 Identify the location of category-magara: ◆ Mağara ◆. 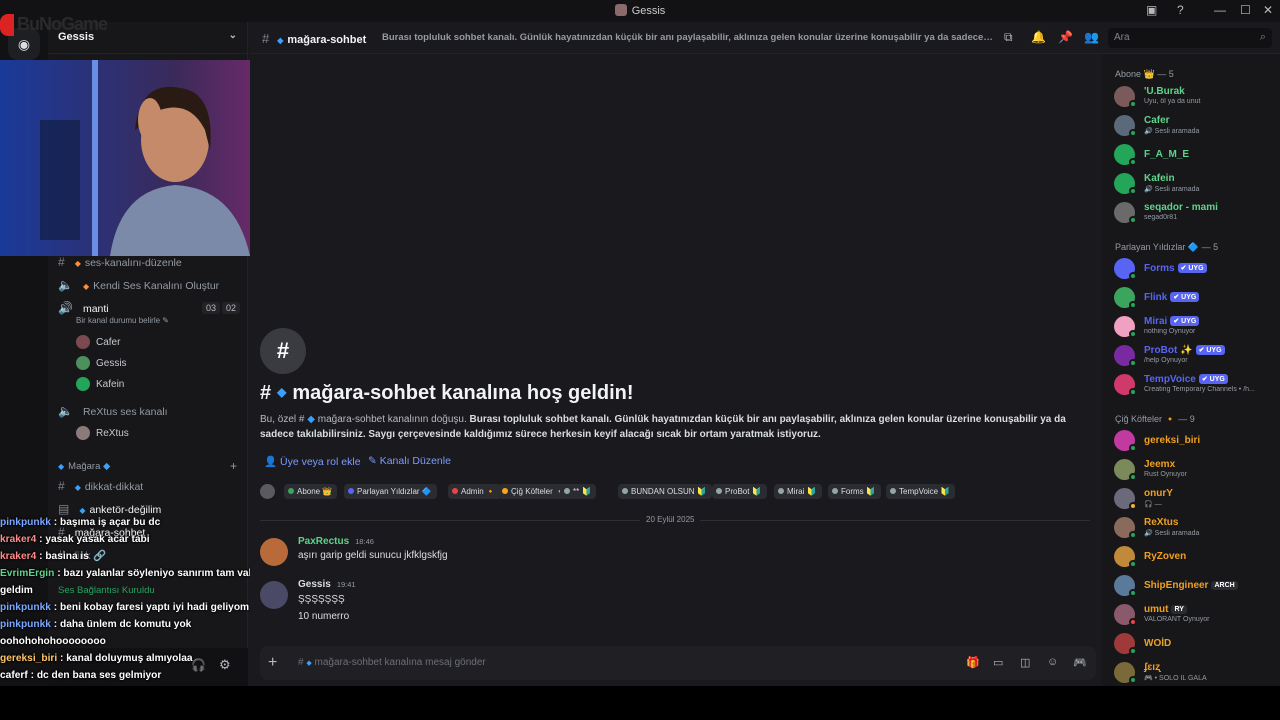
(84, 466).